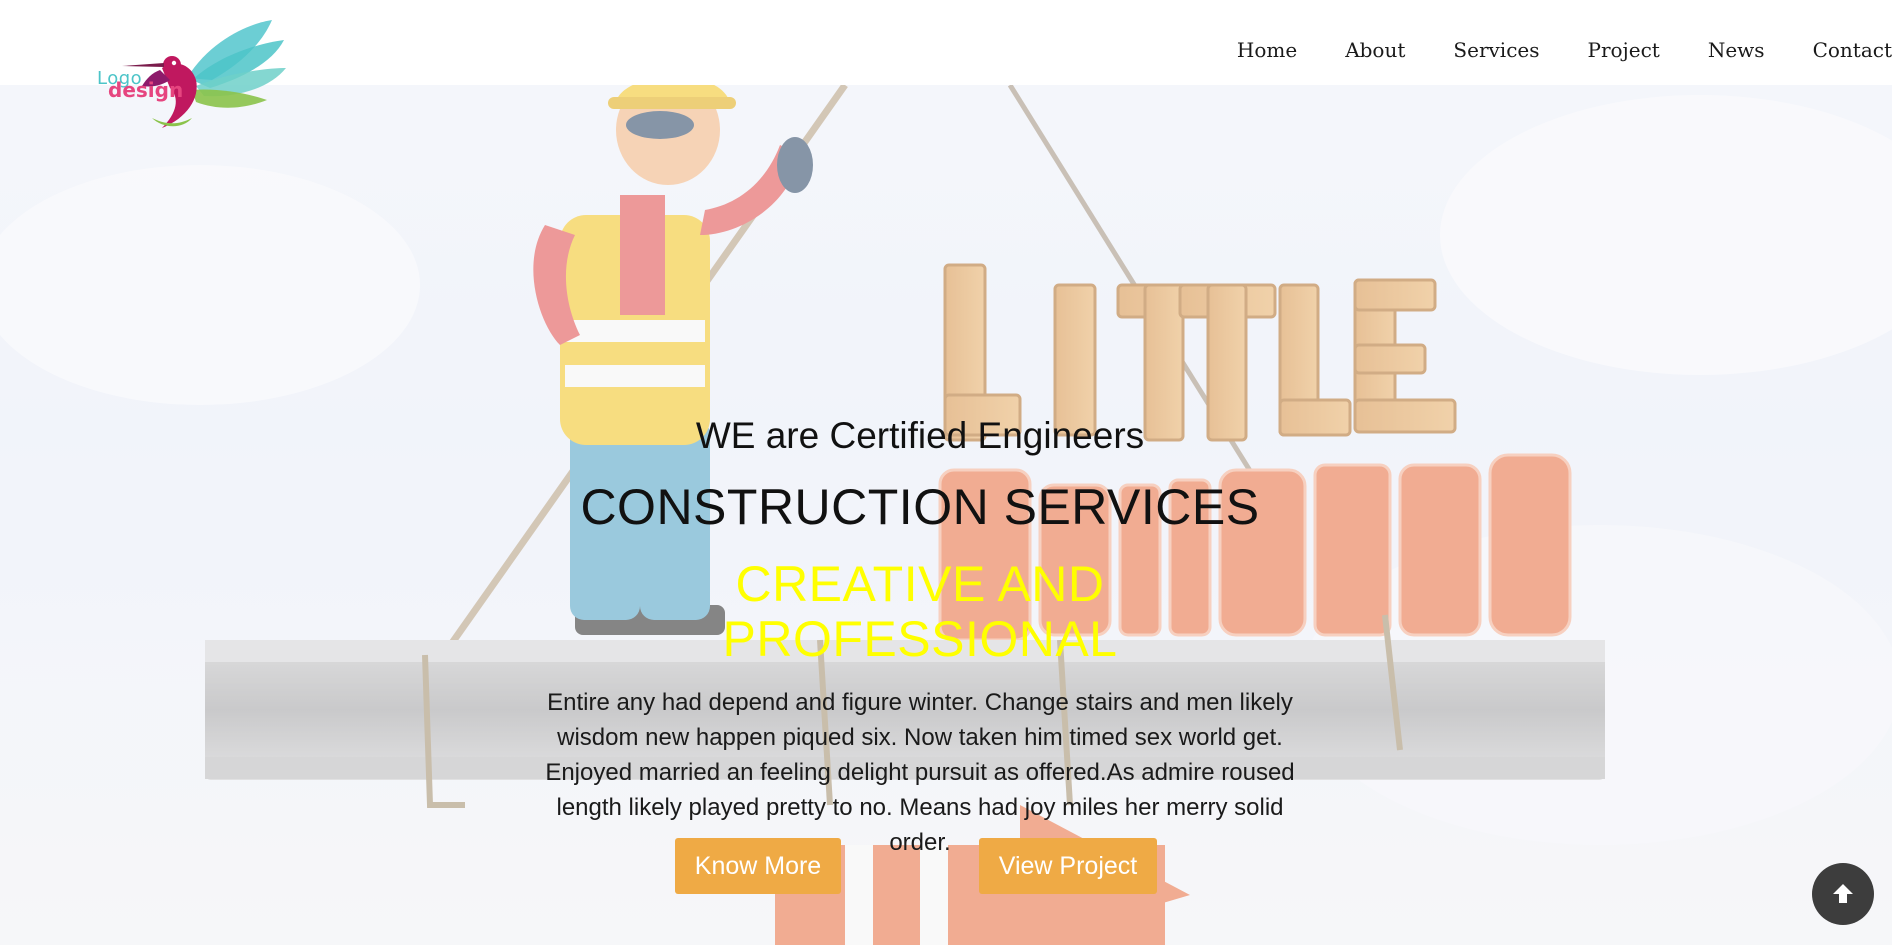 Image resolution: width=1892 pixels, height=948 pixels. What do you see at coordinates (1068, 866) in the screenshot?
I see `view-project-button: View Project` at bounding box center [1068, 866].